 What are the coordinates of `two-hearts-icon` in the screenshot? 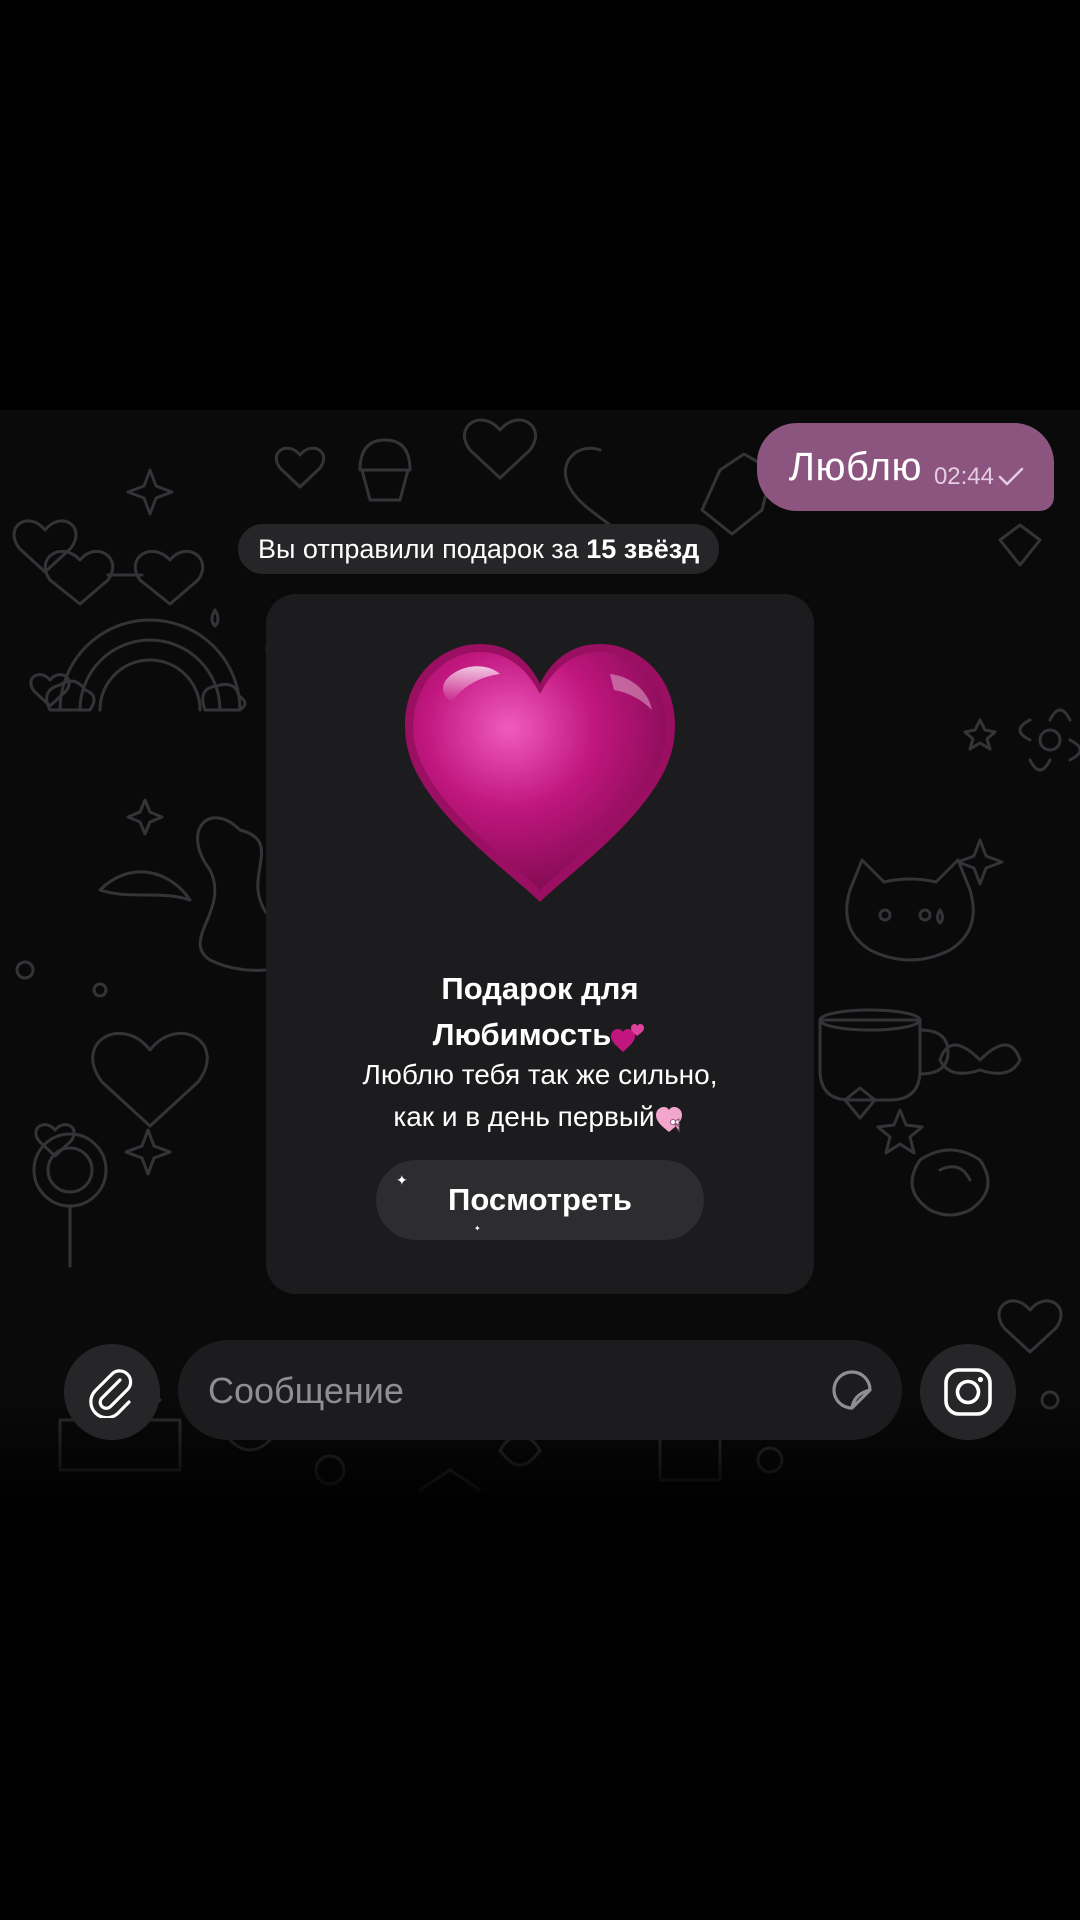 It's located at (628, 1037).